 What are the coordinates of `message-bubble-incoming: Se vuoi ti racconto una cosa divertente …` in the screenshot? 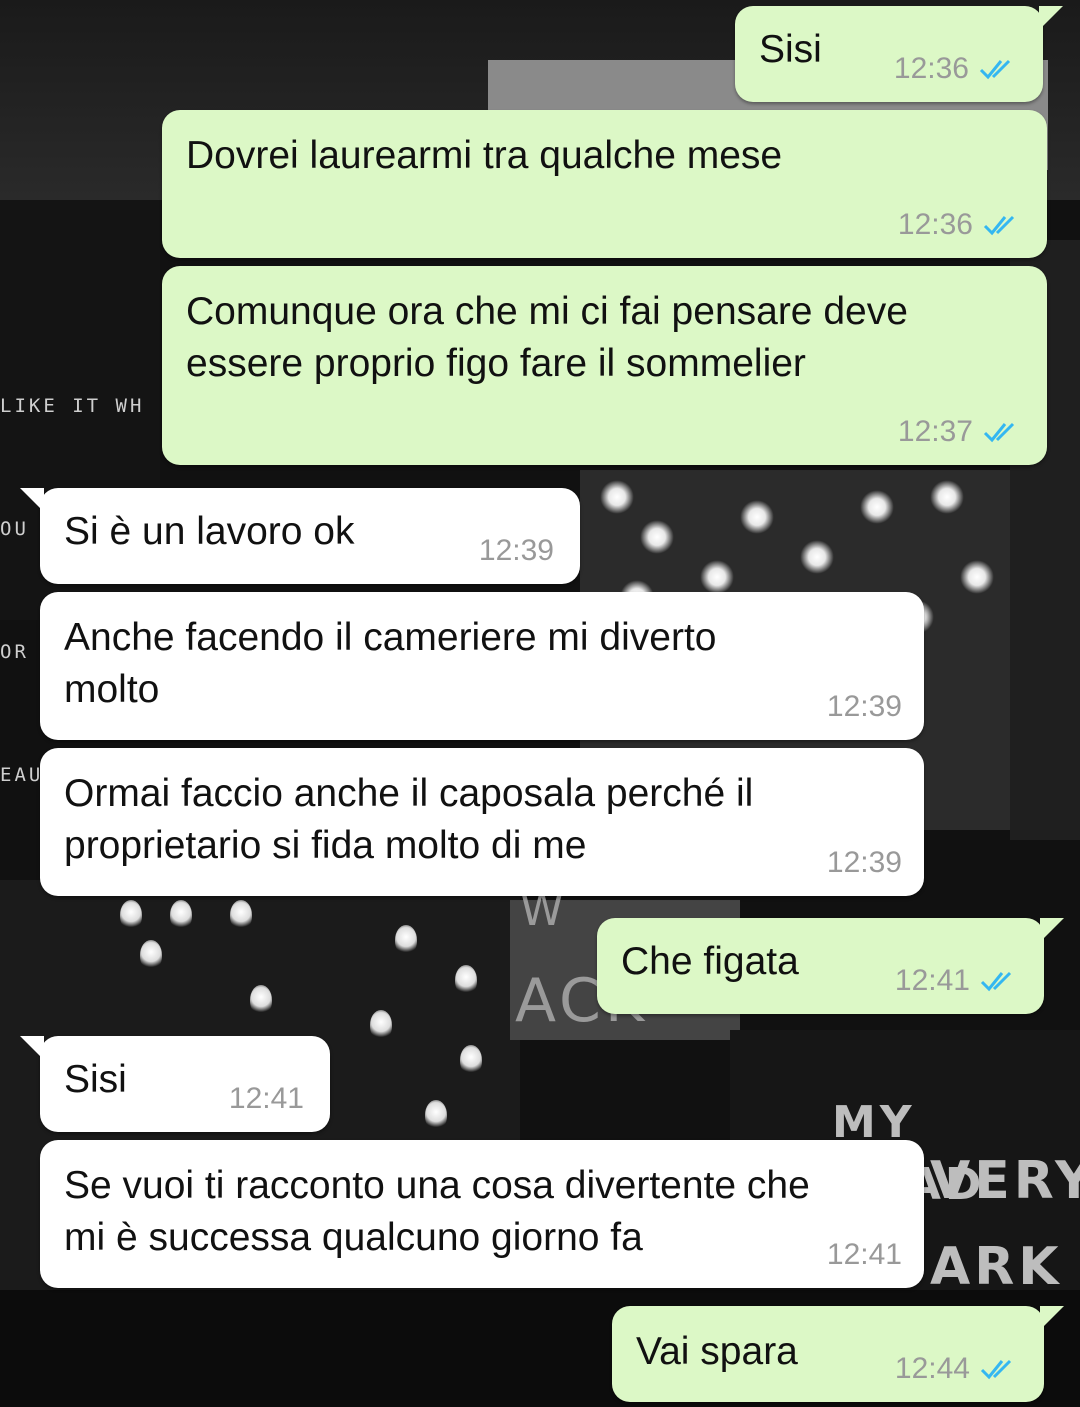 It's located at (482, 1214).